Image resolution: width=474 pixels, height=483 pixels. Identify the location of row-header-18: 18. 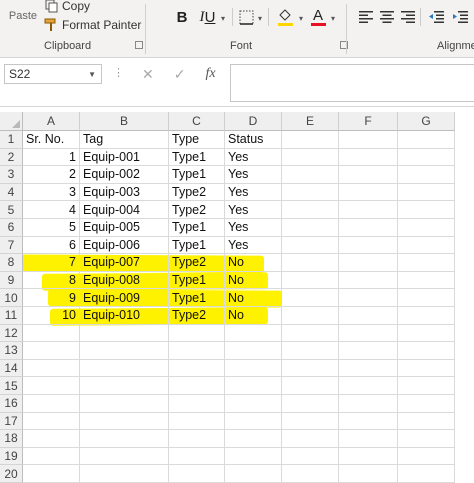
(11, 439).